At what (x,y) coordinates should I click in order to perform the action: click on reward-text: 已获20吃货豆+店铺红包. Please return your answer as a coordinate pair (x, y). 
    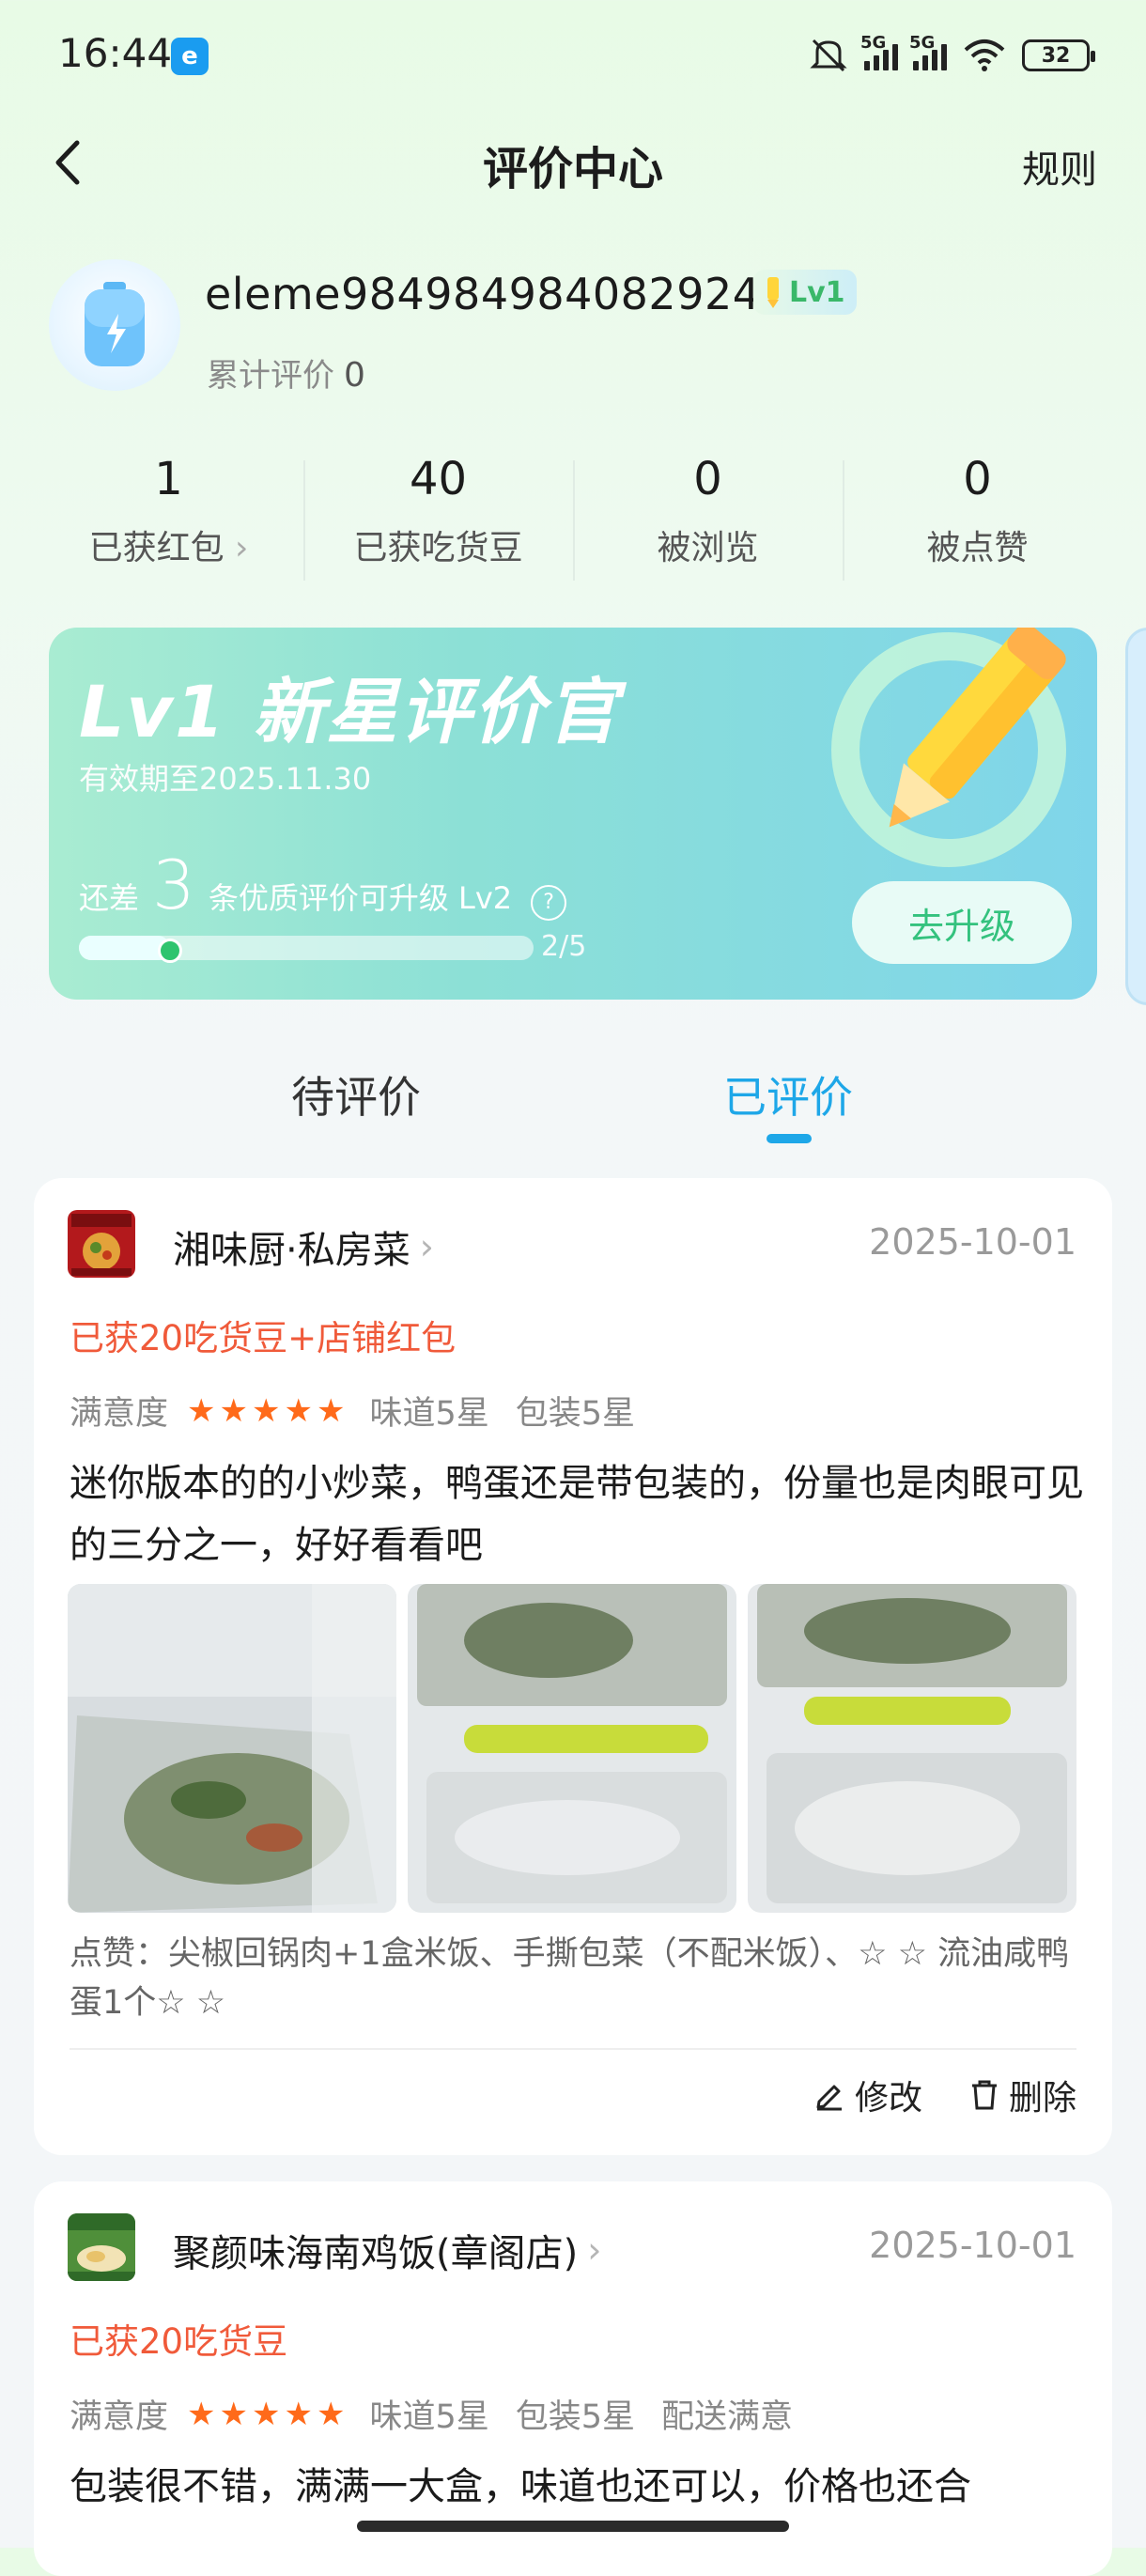
    Looking at the image, I should click on (263, 1338).